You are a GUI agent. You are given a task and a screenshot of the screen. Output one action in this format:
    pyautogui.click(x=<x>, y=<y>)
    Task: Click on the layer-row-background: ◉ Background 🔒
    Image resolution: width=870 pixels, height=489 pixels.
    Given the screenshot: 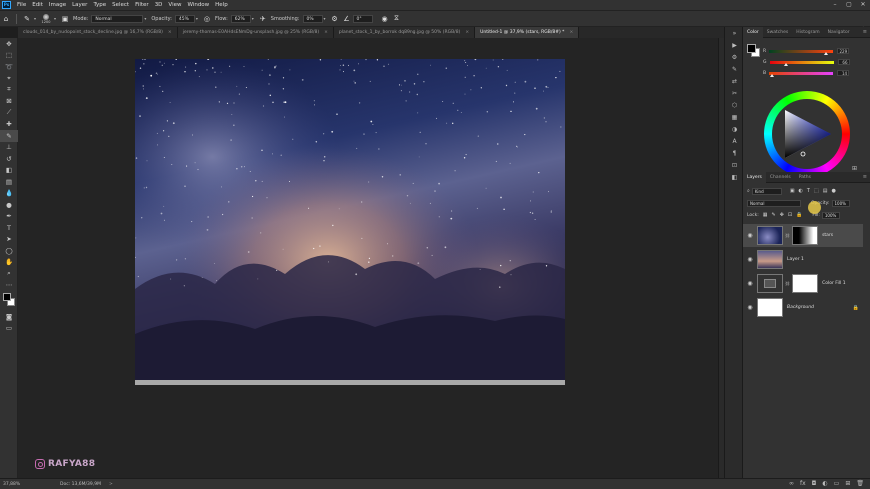 What is the action you would take?
    pyautogui.click(x=803, y=307)
    